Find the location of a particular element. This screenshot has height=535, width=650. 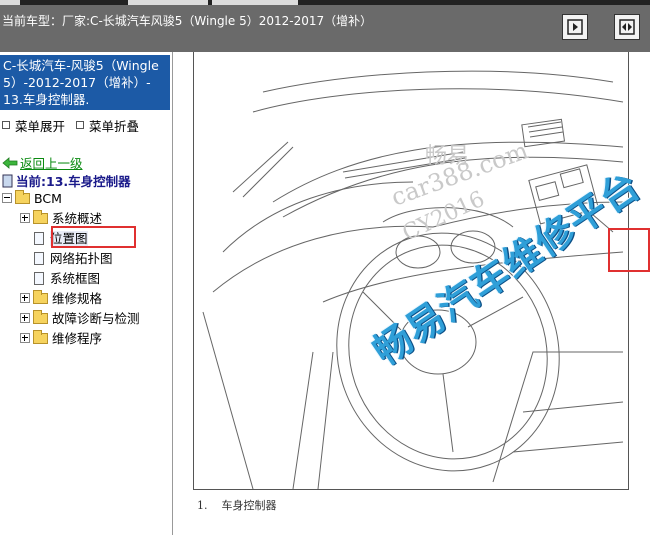

next-page-button is located at coordinates (575, 27).